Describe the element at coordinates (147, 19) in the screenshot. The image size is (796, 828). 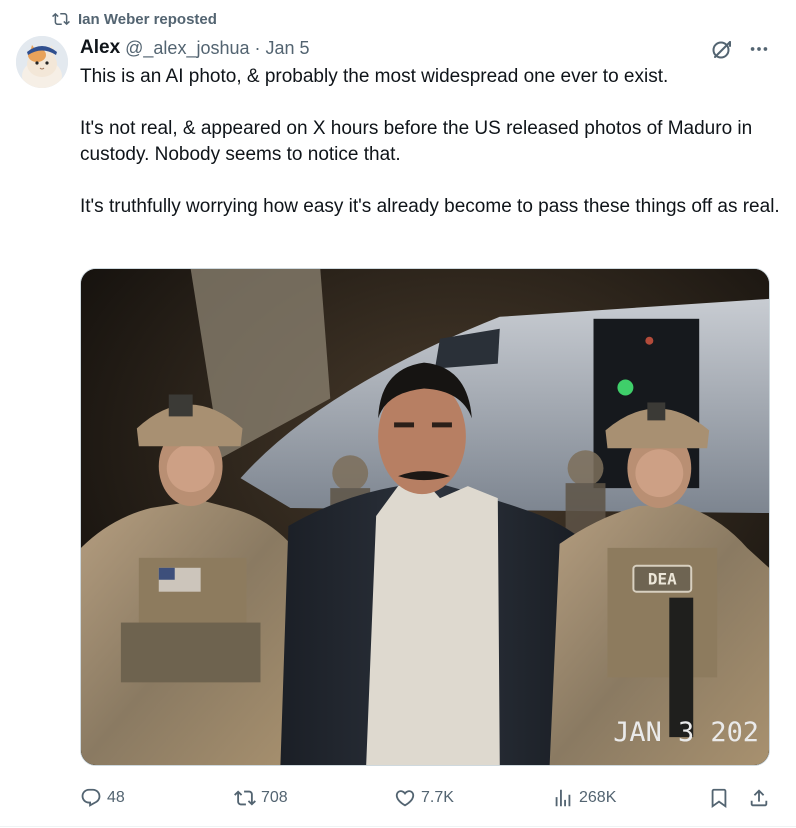
I see `repost-label: Ian Weber reposted` at that location.